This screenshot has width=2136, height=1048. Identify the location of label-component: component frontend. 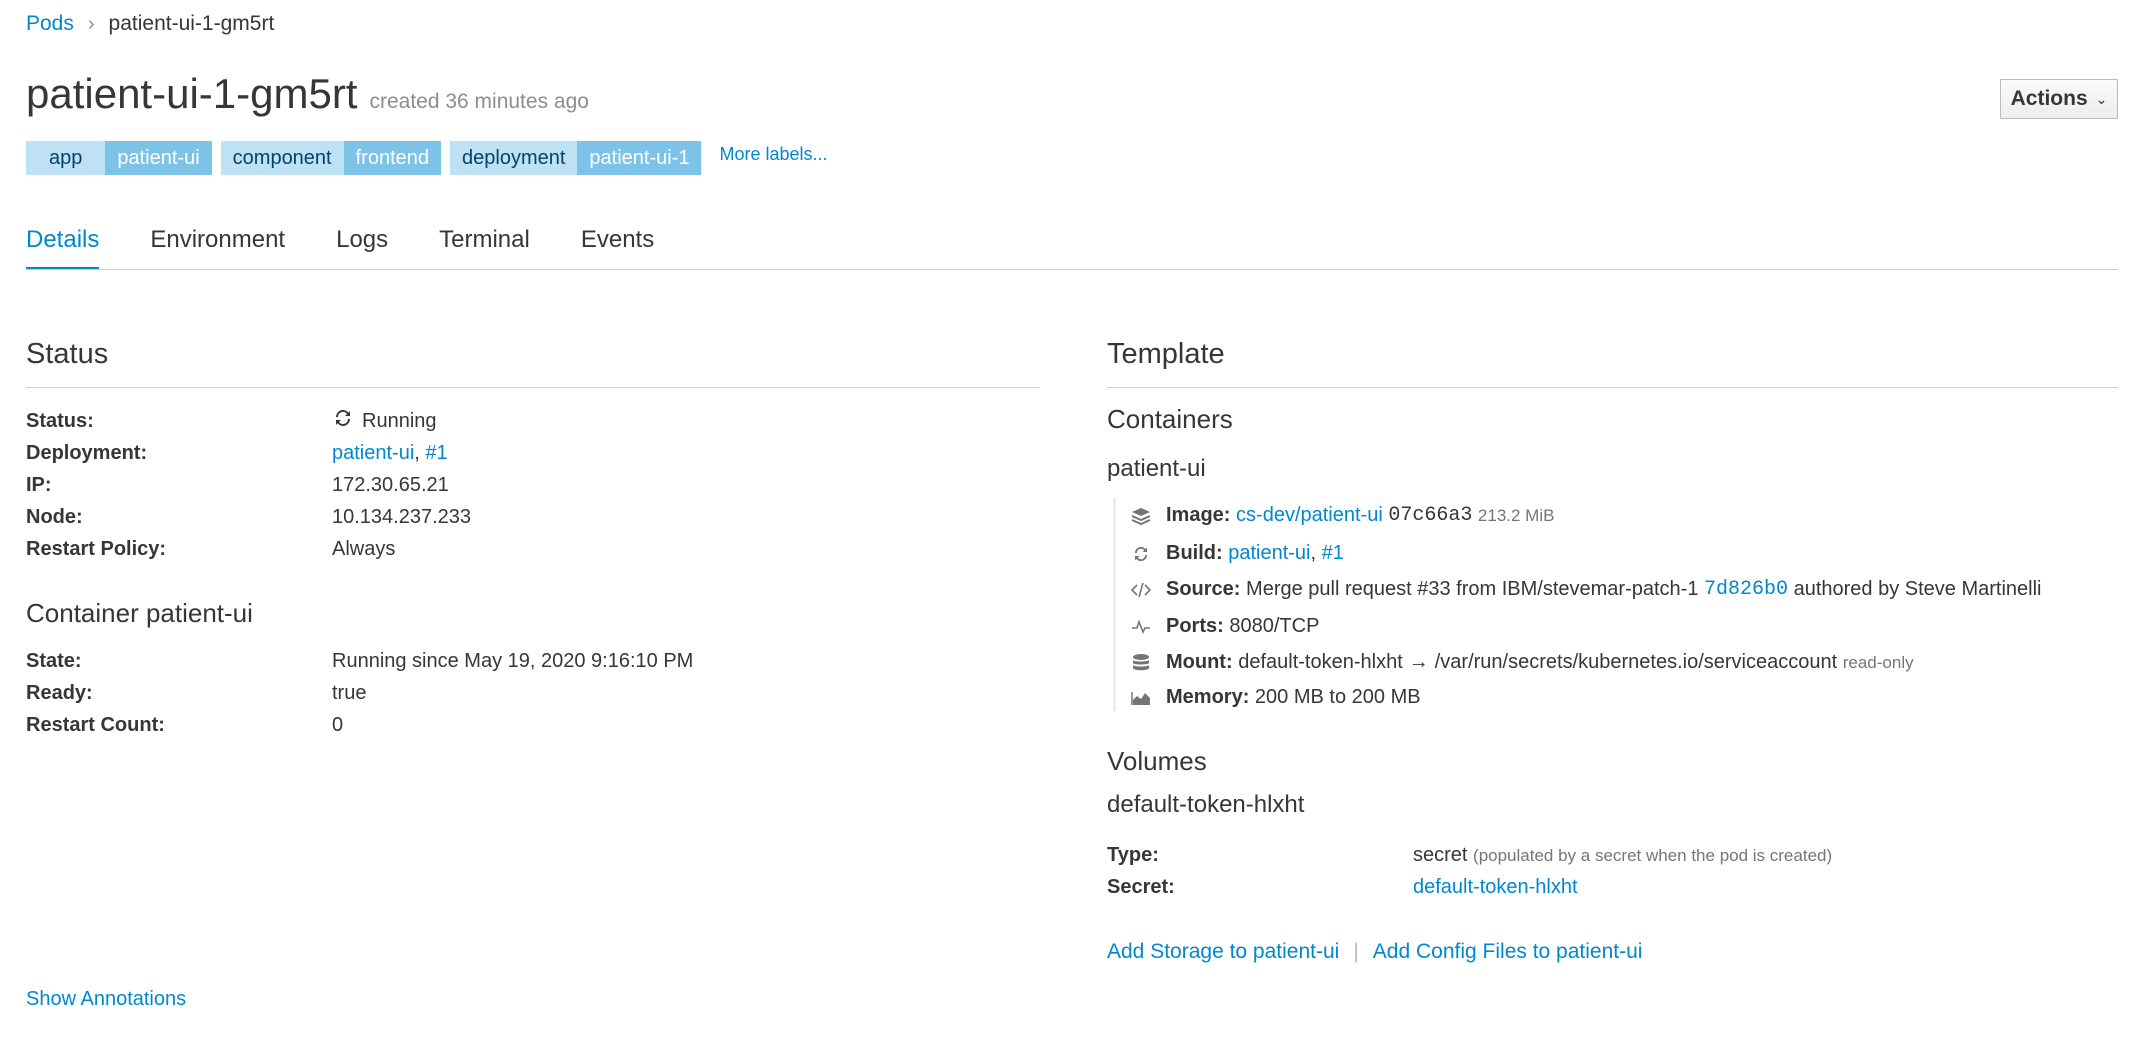
(331, 158).